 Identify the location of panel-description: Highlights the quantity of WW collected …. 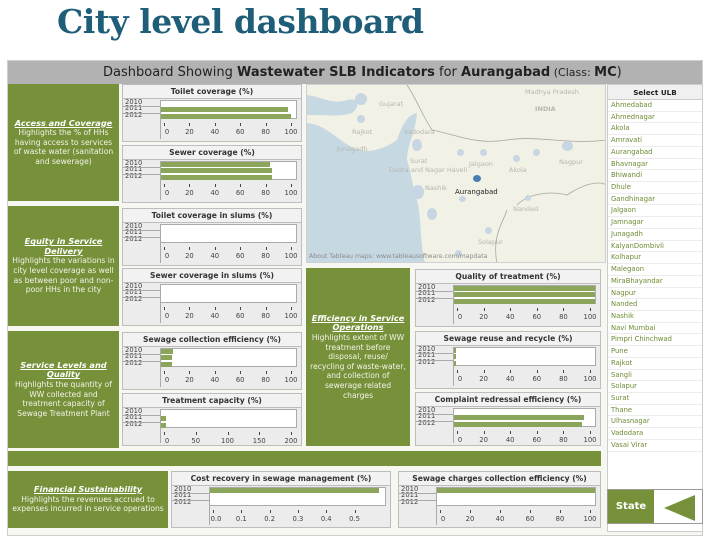
(63, 398).